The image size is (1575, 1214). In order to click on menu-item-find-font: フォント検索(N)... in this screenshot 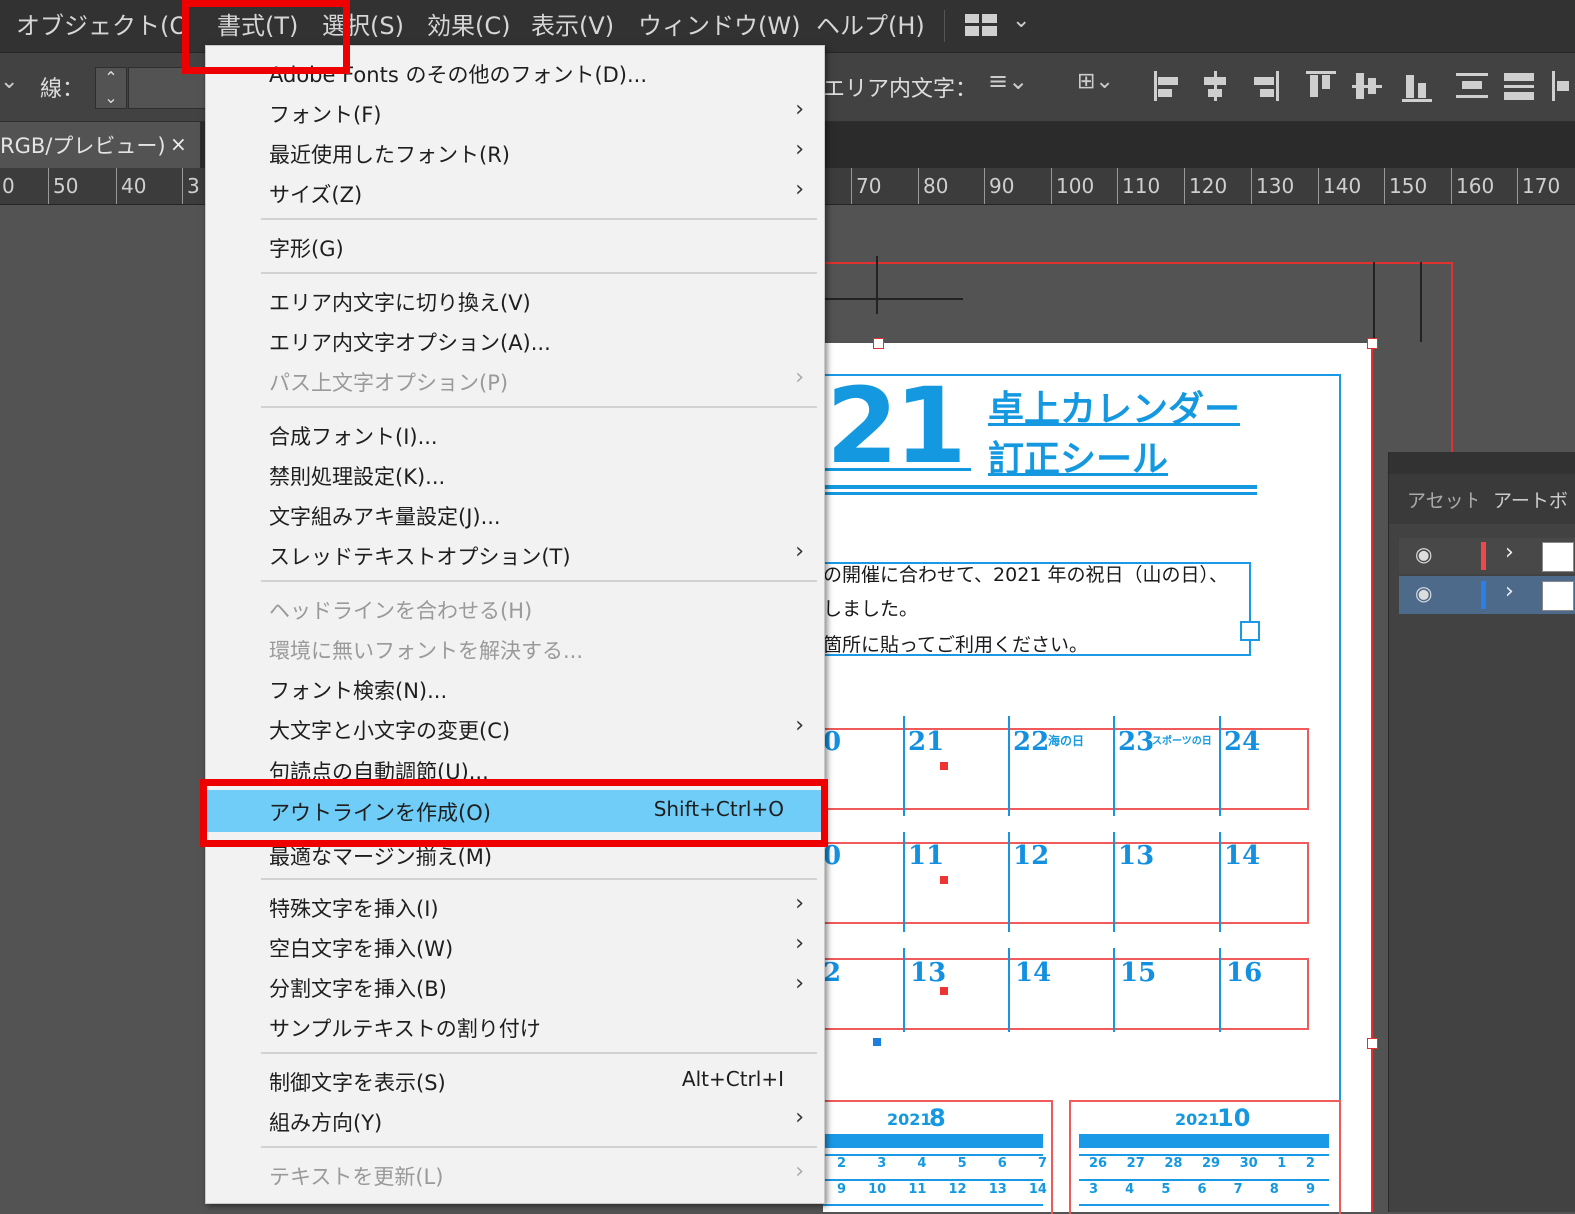, I will do `click(515, 688)`.